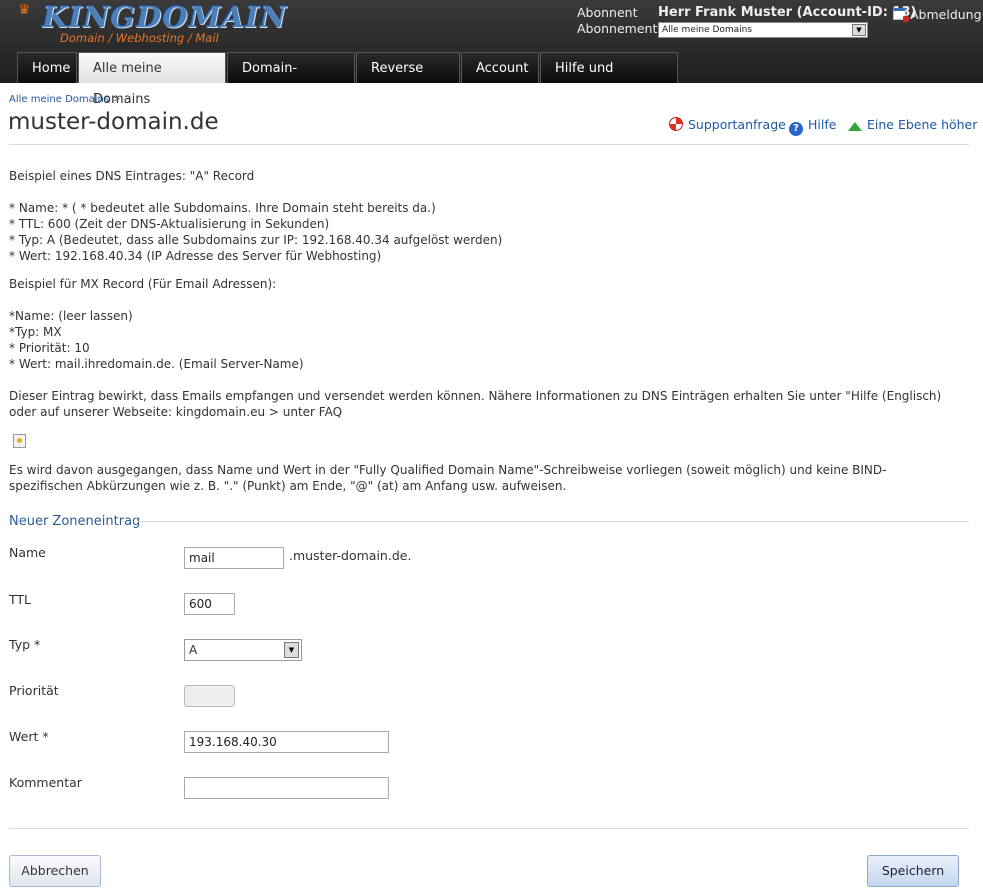  I want to click on a-record-intro: Beispiel eines DNS Eintrages: "A" Record, so click(132, 176).